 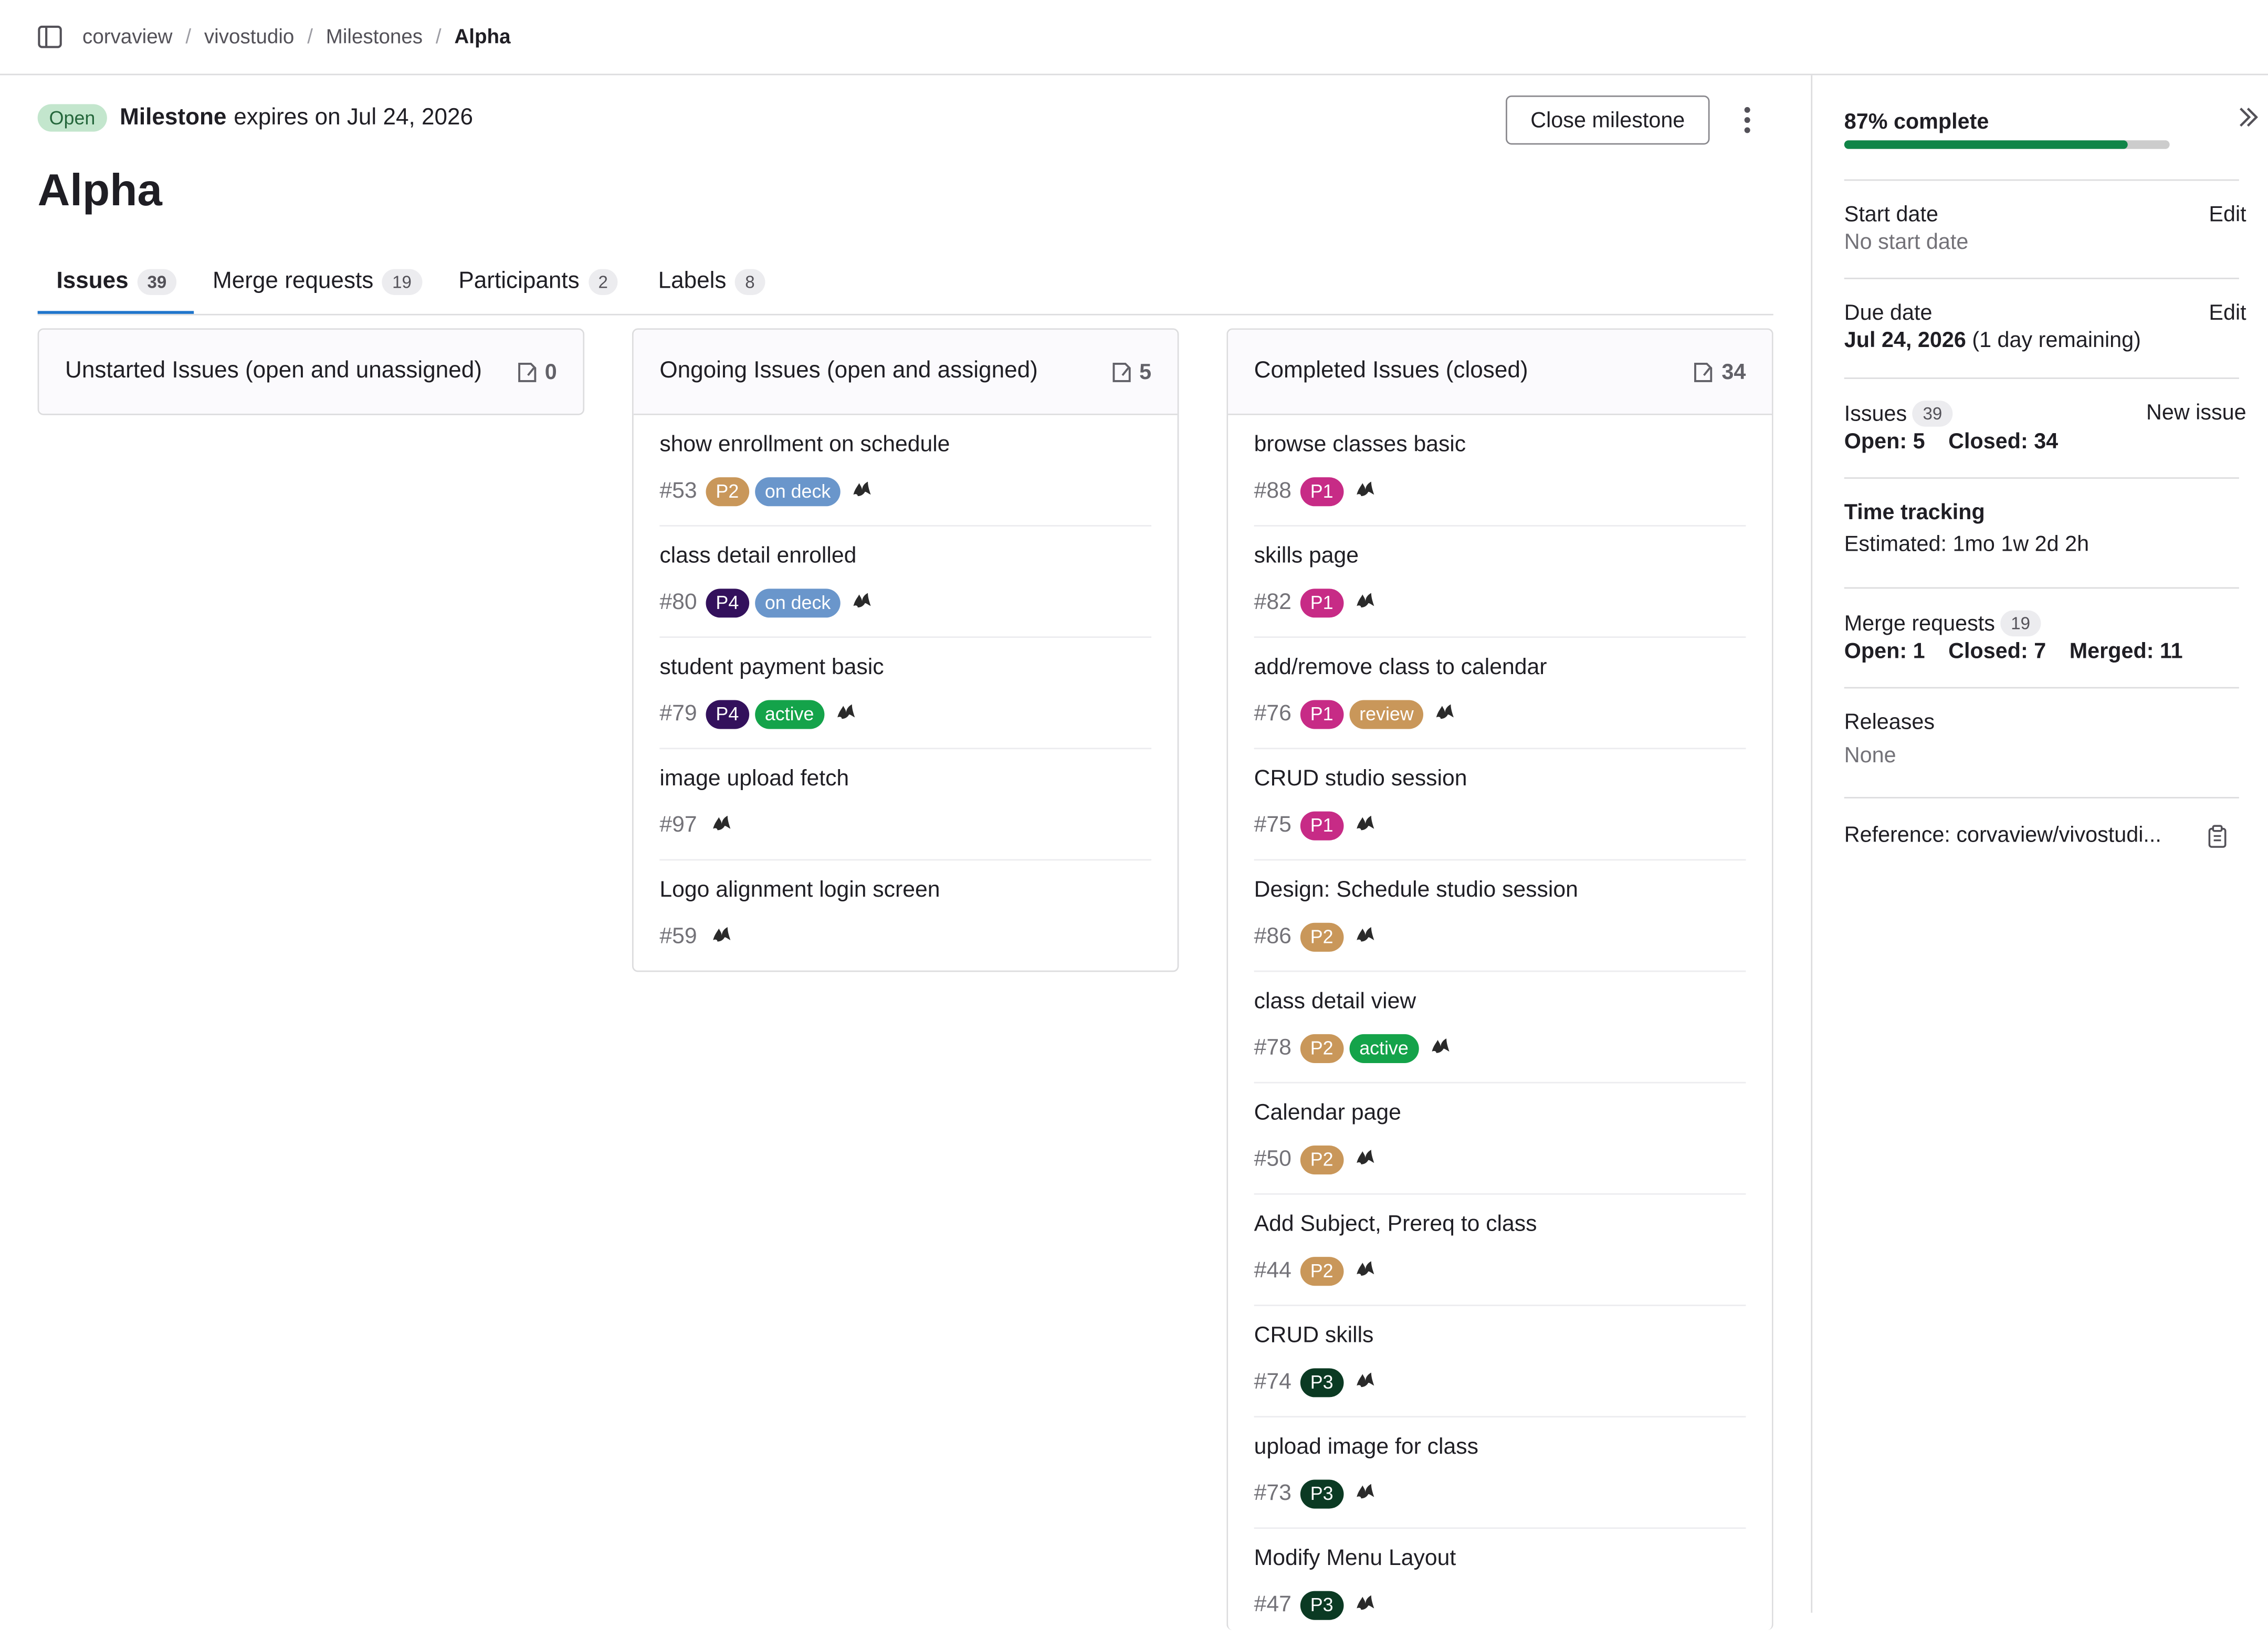 What do you see at coordinates (374, 36) in the screenshot?
I see `breadcrumb-milestones: Milestones` at bounding box center [374, 36].